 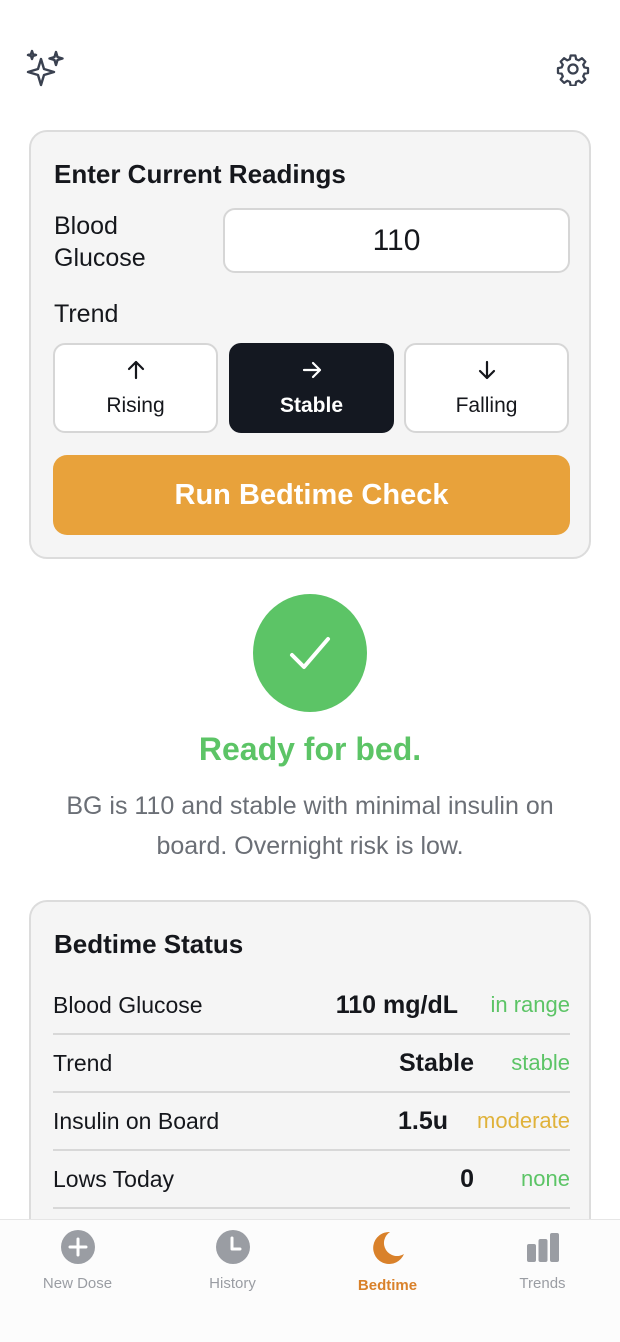 What do you see at coordinates (100, 242) in the screenshot?
I see `blood-glucose-label: Blood Glucose` at bounding box center [100, 242].